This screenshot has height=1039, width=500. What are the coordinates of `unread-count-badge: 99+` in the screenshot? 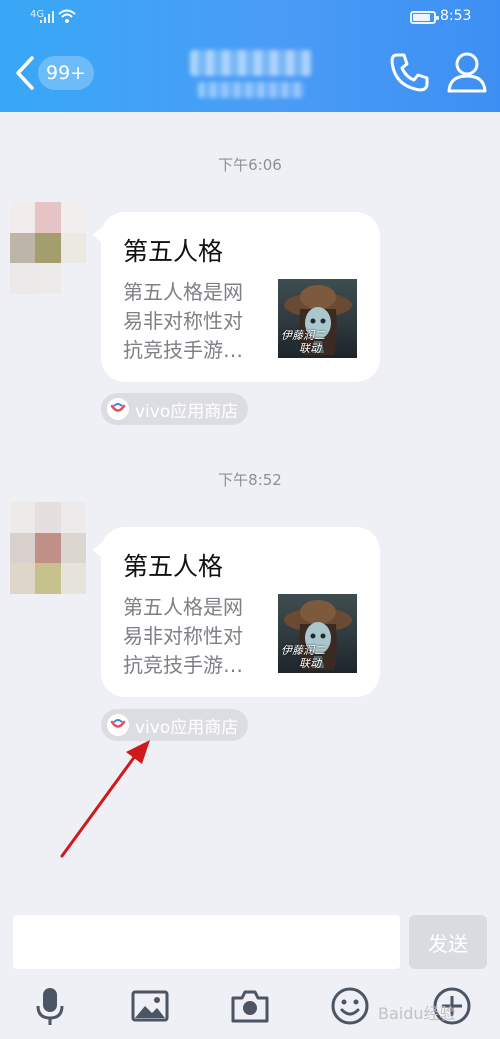 It's located at (66, 73).